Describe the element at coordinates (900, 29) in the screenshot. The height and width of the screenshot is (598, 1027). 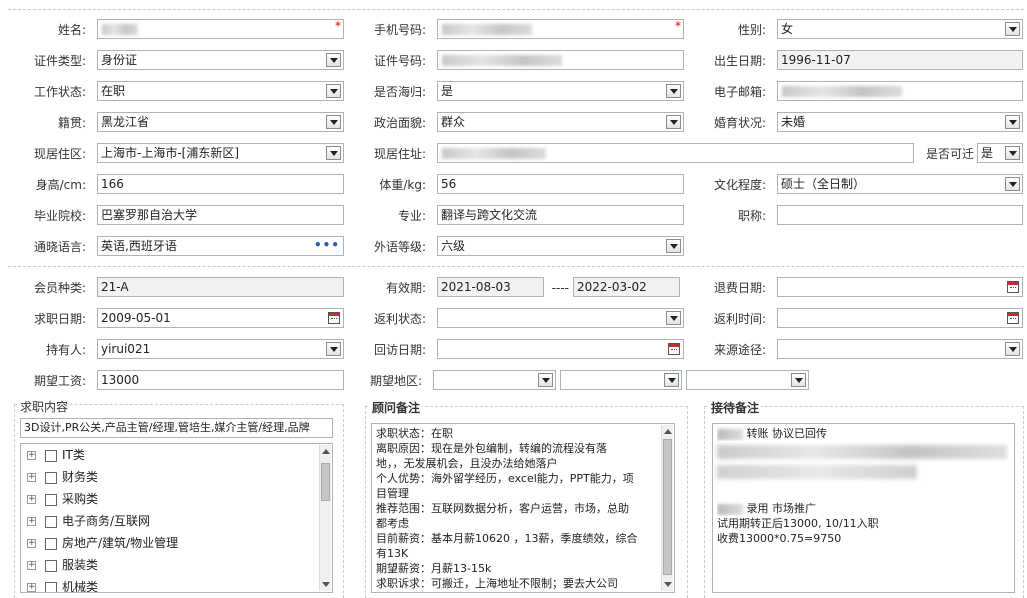
I see `gender-select: 女` at that location.